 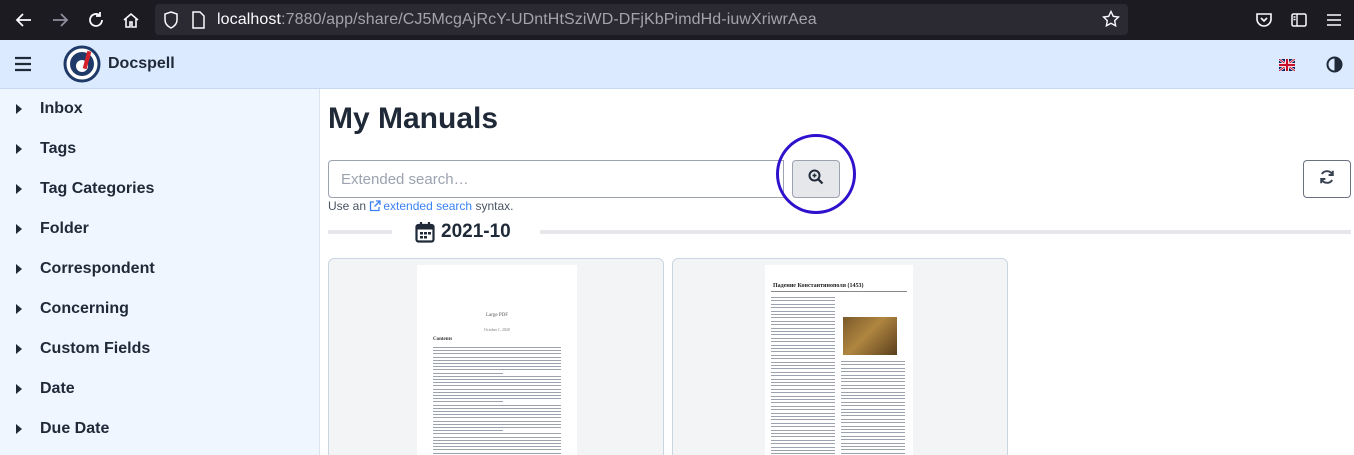 I want to click on calendar-icon, so click(x=425, y=234).